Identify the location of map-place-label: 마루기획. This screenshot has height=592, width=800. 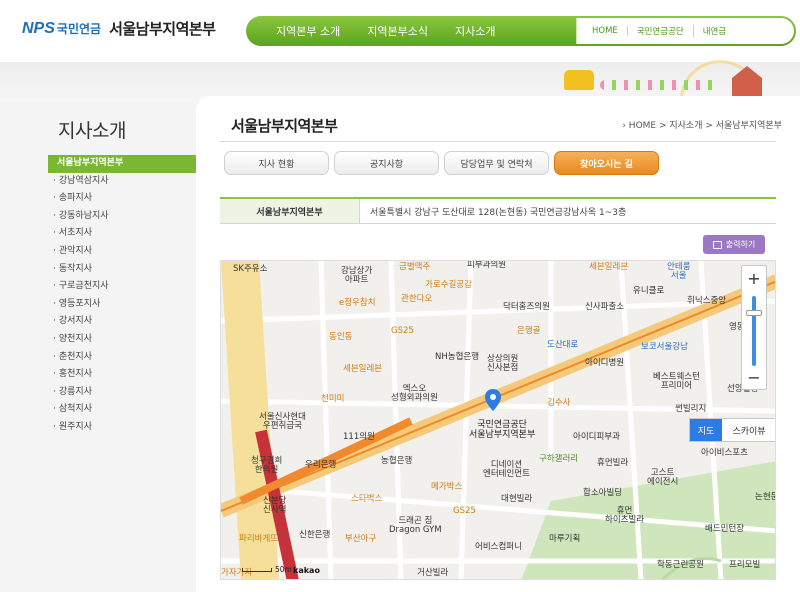
(564, 539).